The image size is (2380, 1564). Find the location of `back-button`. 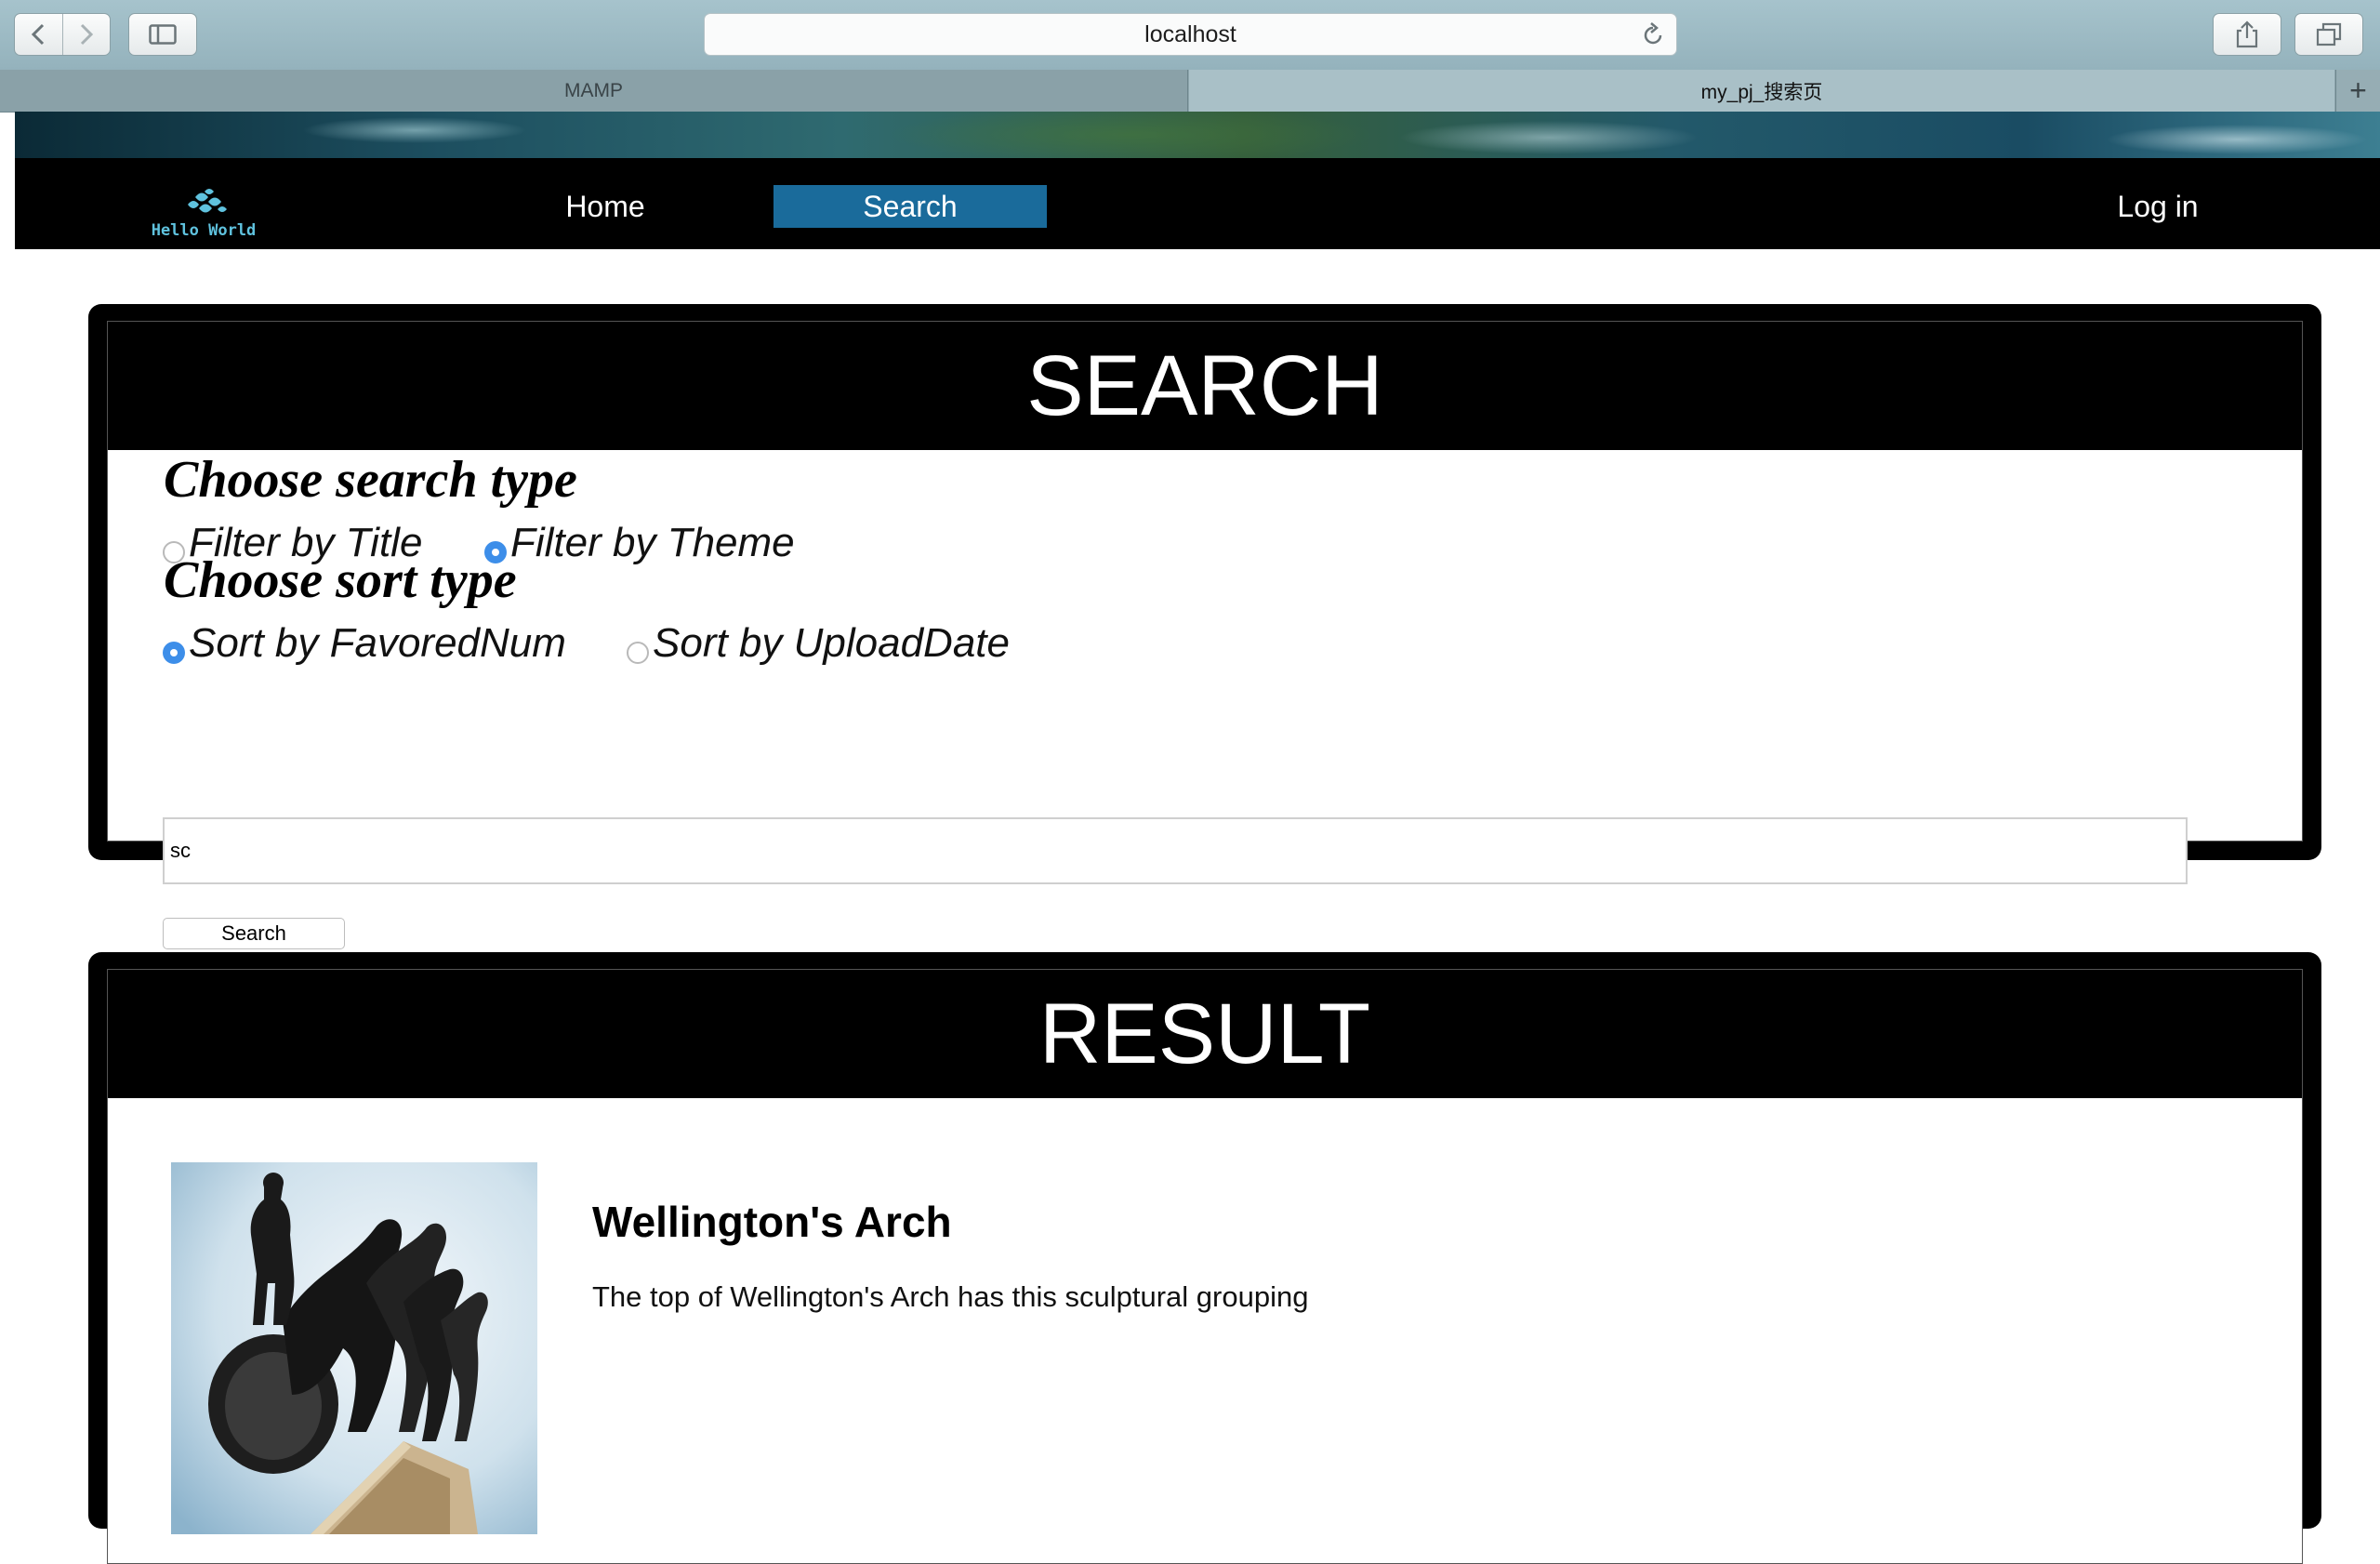

back-button is located at coordinates (38, 34).